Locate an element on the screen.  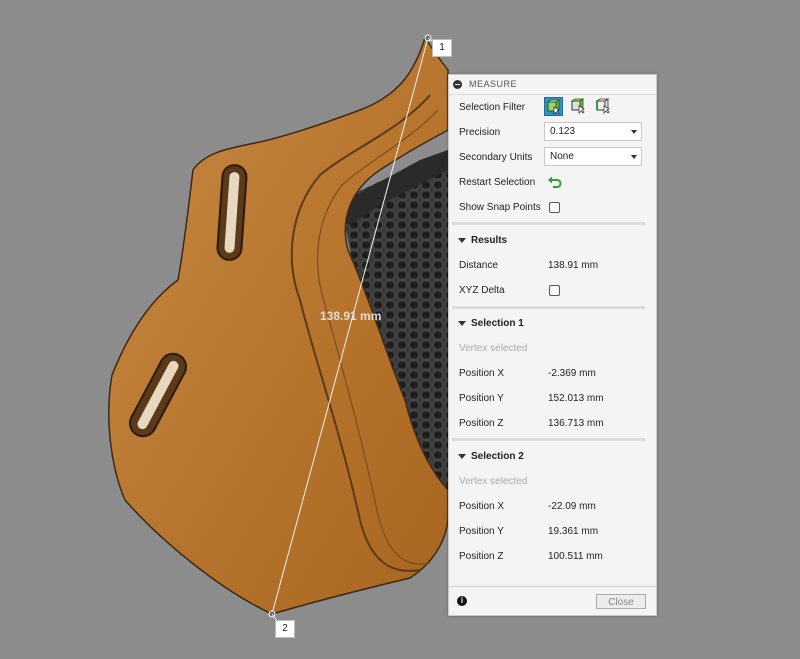
results-section-header: Results is located at coordinates (552, 241).